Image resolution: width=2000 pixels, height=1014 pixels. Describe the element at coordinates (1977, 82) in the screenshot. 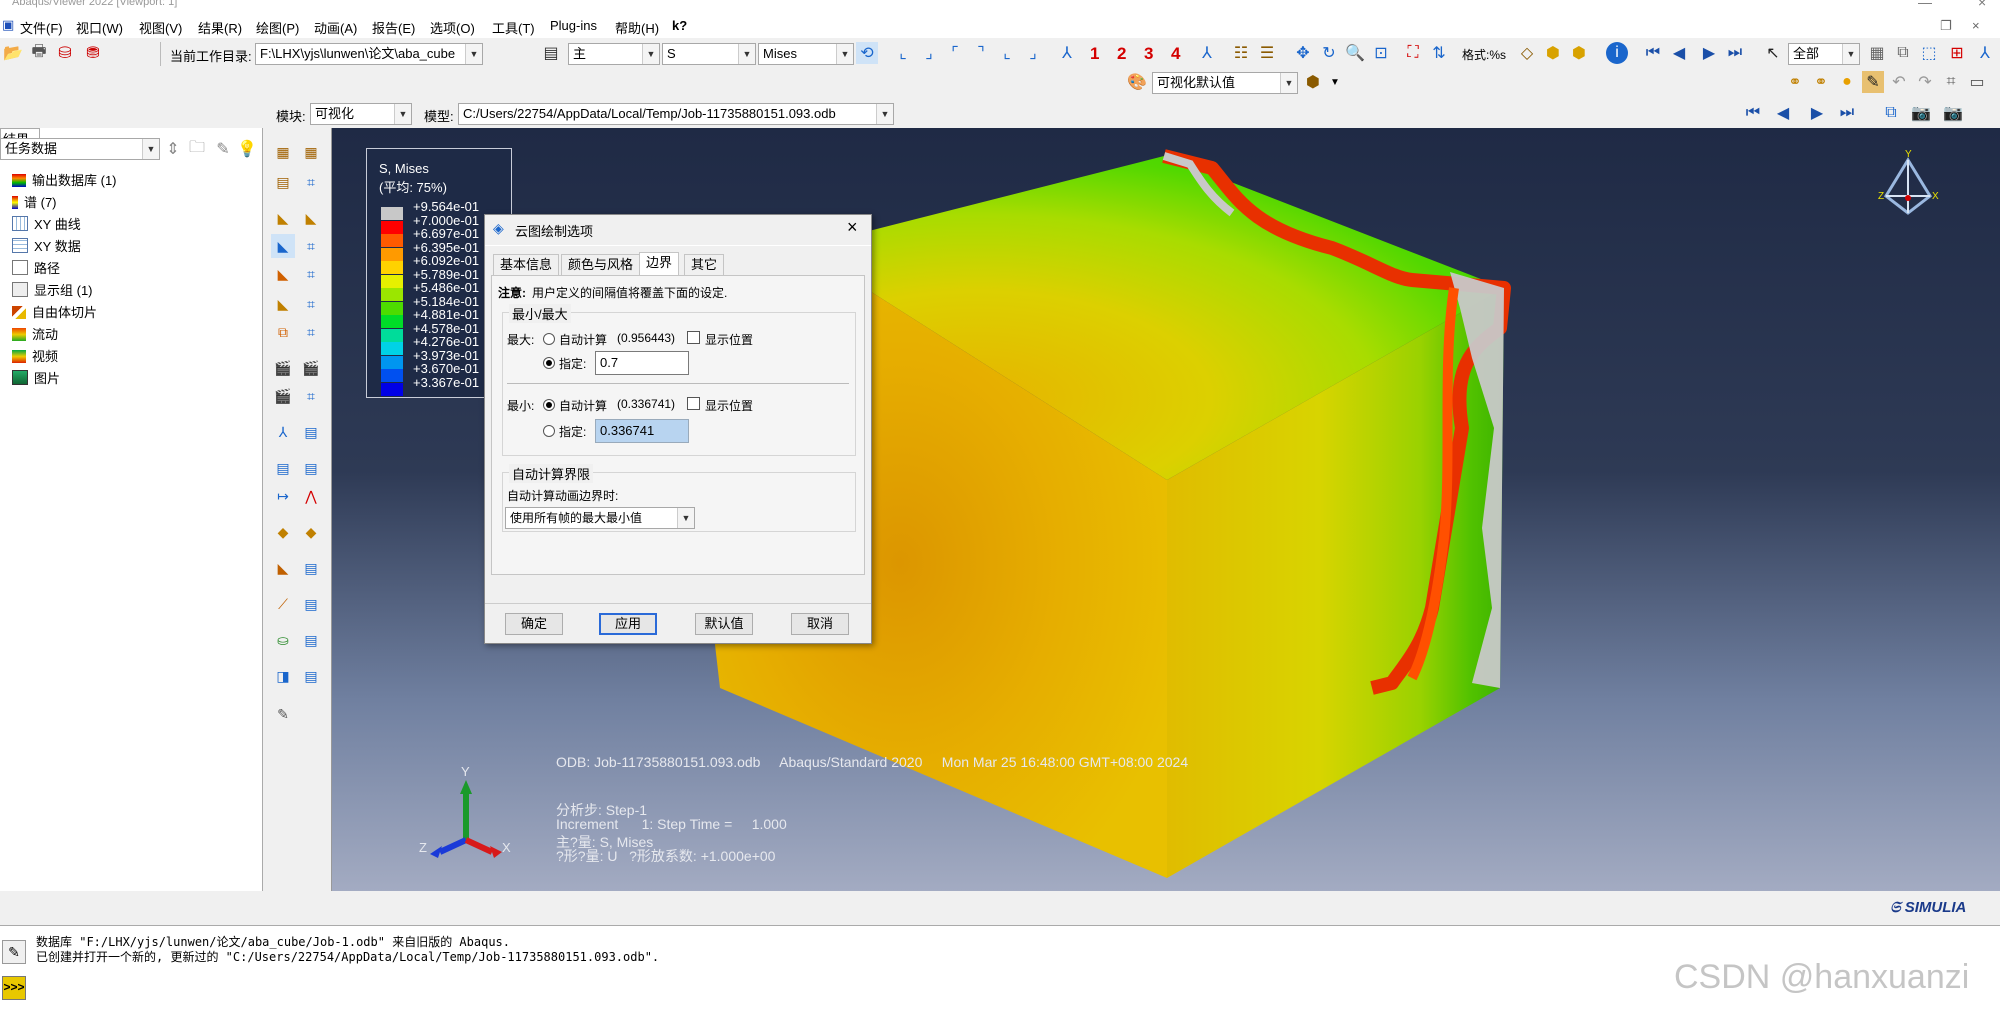

I see `window-tool-icon: ▭` at that location.